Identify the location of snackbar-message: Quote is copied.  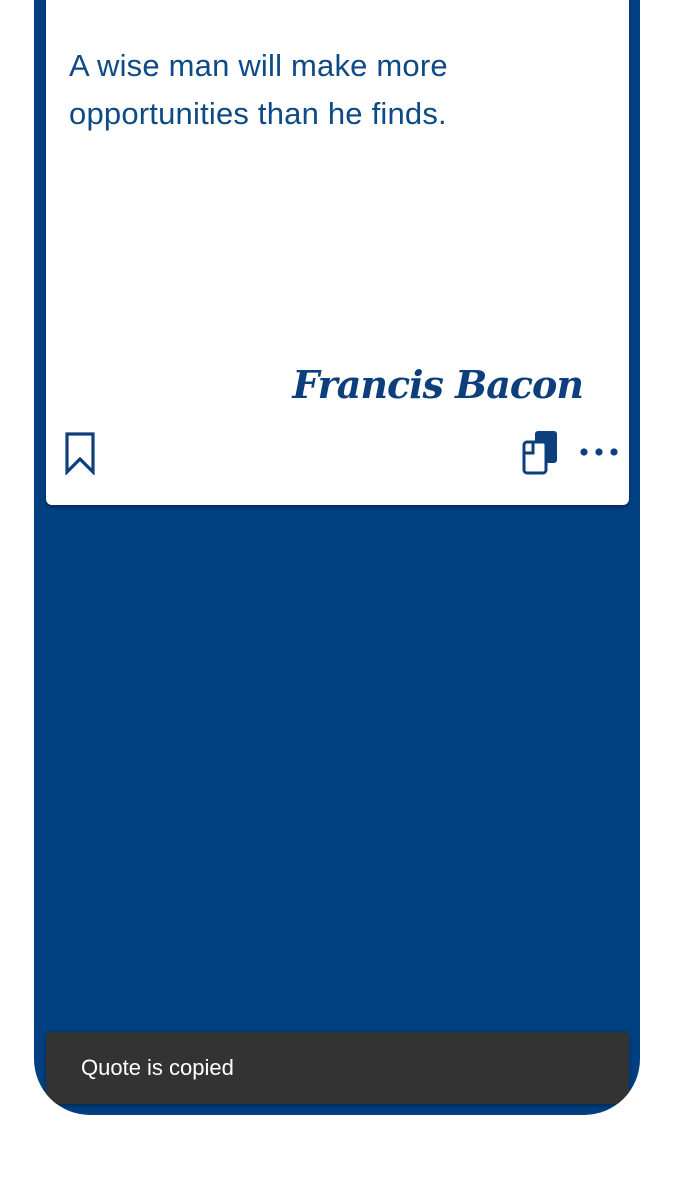
(157, 1067).